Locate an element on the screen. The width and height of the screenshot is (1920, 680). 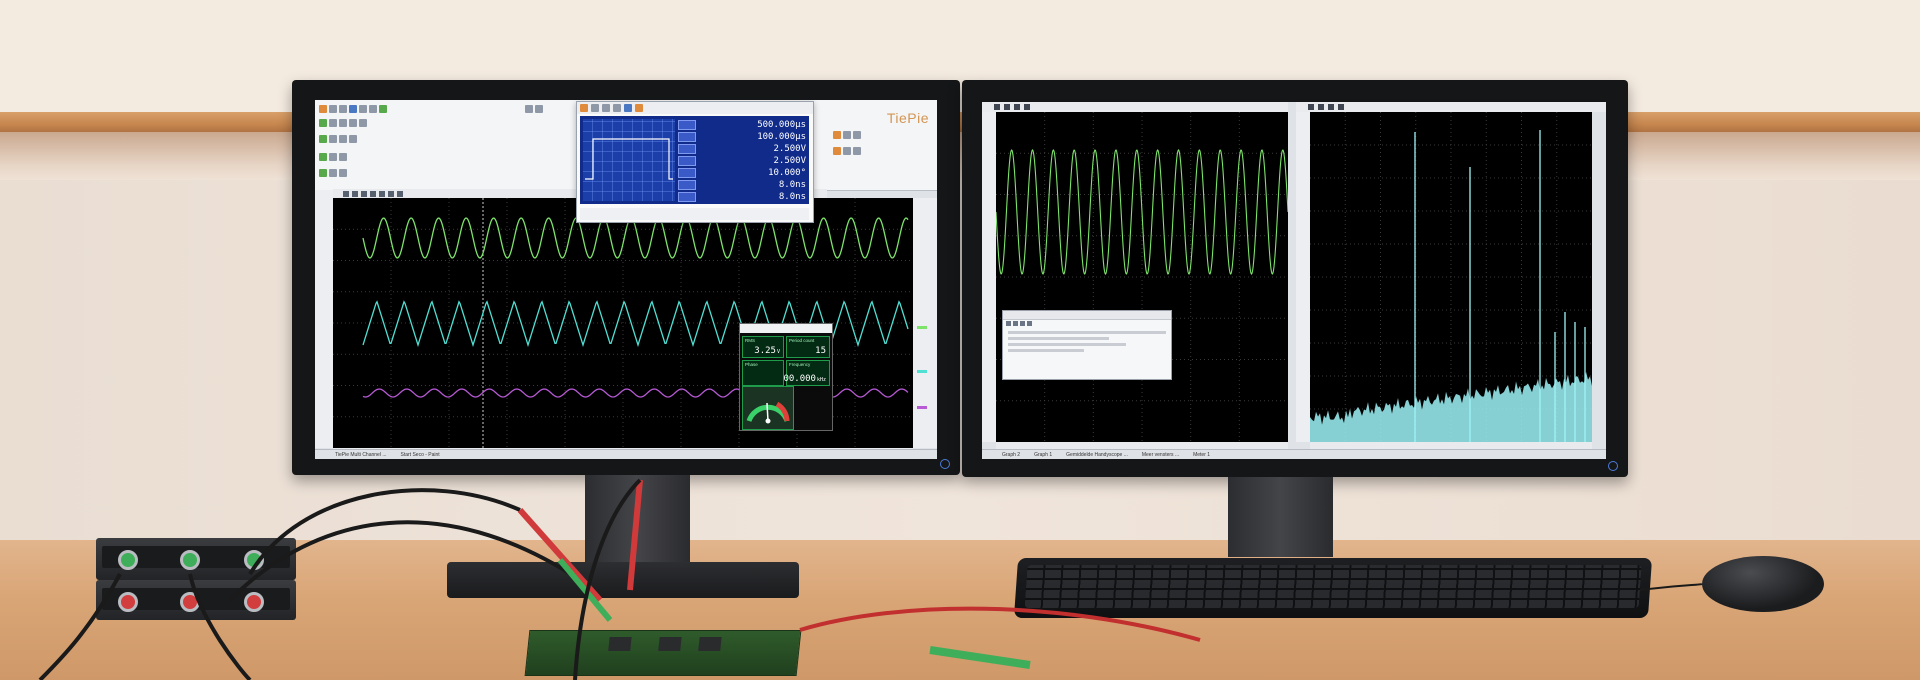
print-icon is located at coordinates (353, 109).